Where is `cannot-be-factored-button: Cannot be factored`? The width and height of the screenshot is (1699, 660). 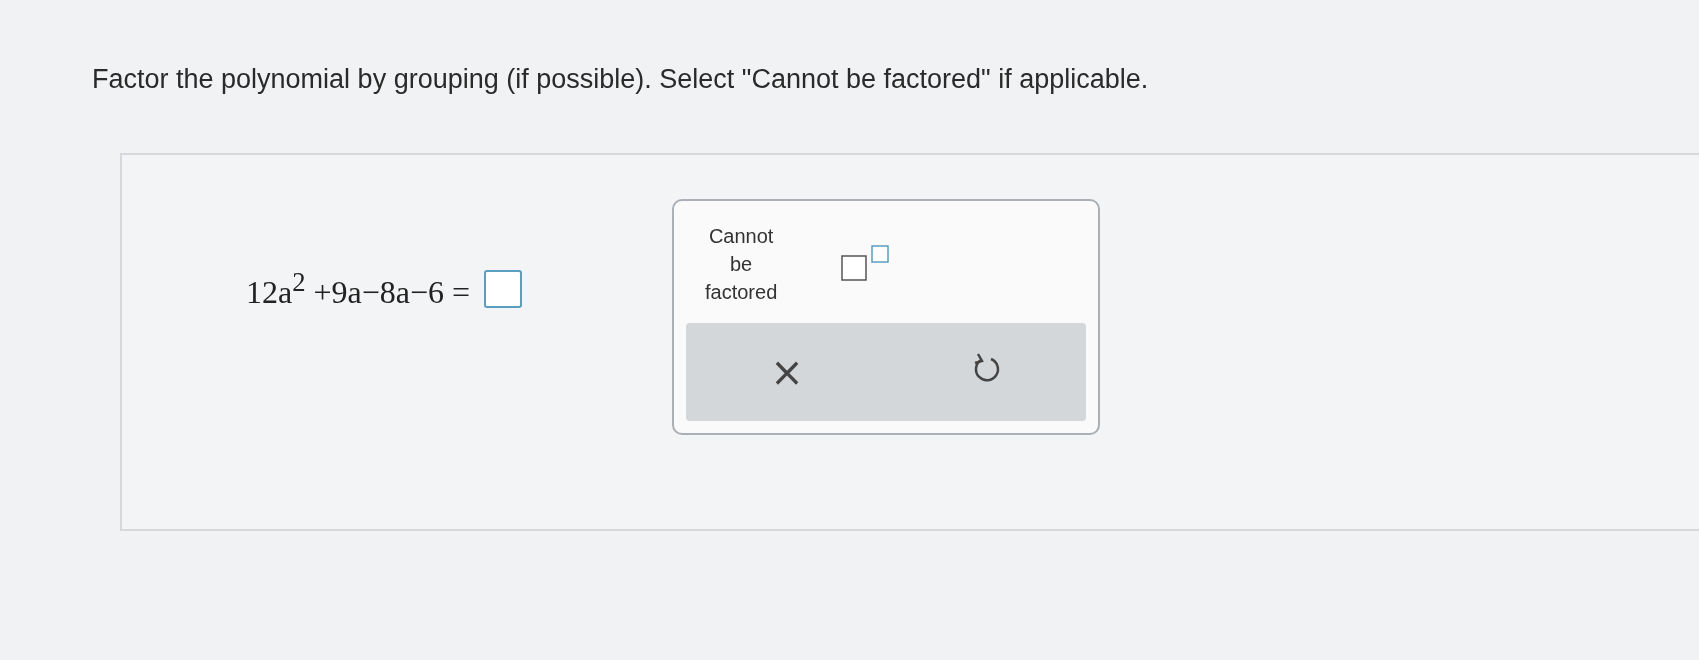
cannot-be-factored-button: Cannot be factored is located at coordinates (741, 264).